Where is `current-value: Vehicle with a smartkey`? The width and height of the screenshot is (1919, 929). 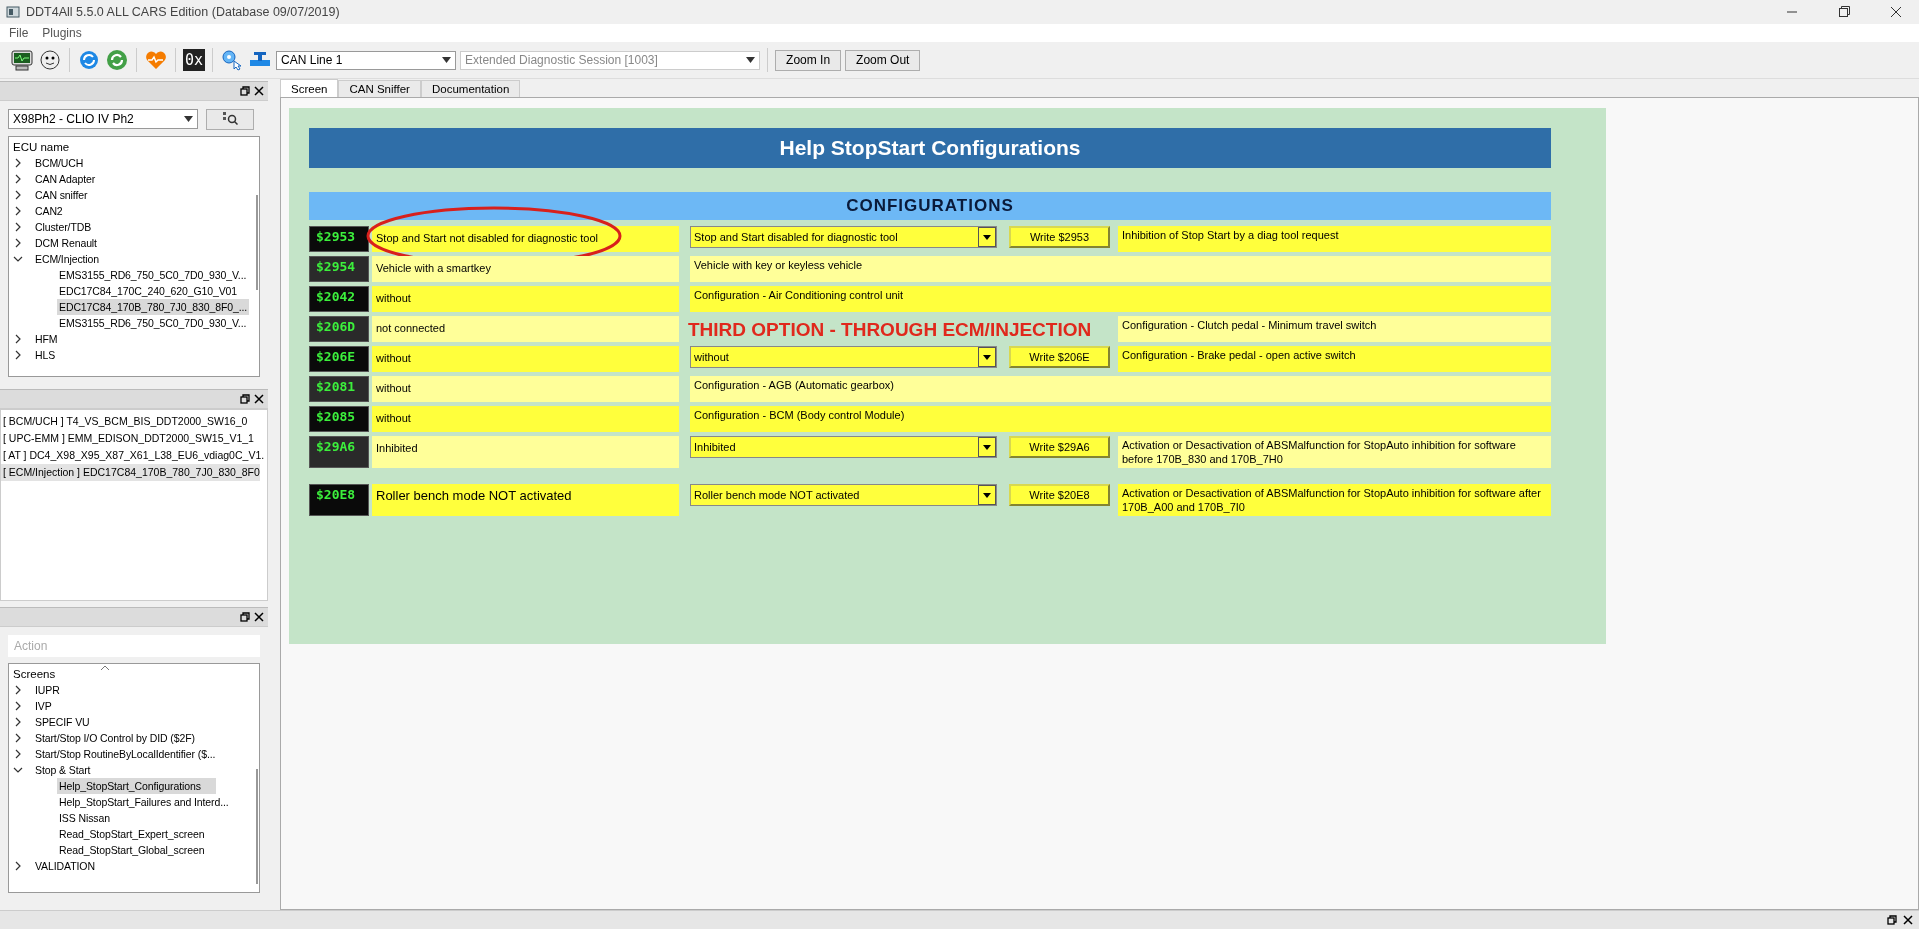 current-value: Vehicle with a smartkey is located at coordinates (525, 269).